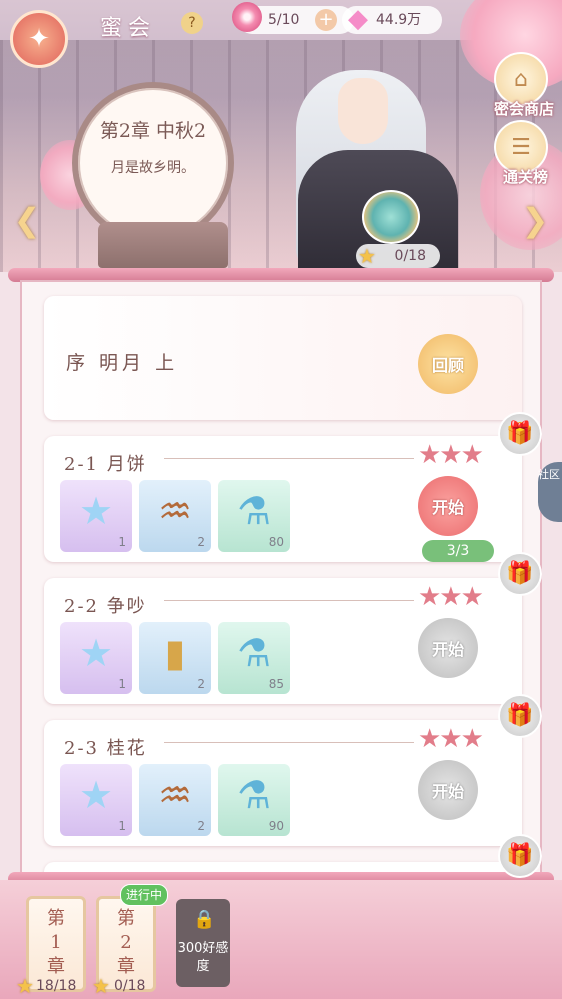 This screenshot has width=562, height=999. What do you see at coordinates (525, 177) in the screenshot?
I see `clear-rank-label: 通关榜` at bounding box center [525, 177].